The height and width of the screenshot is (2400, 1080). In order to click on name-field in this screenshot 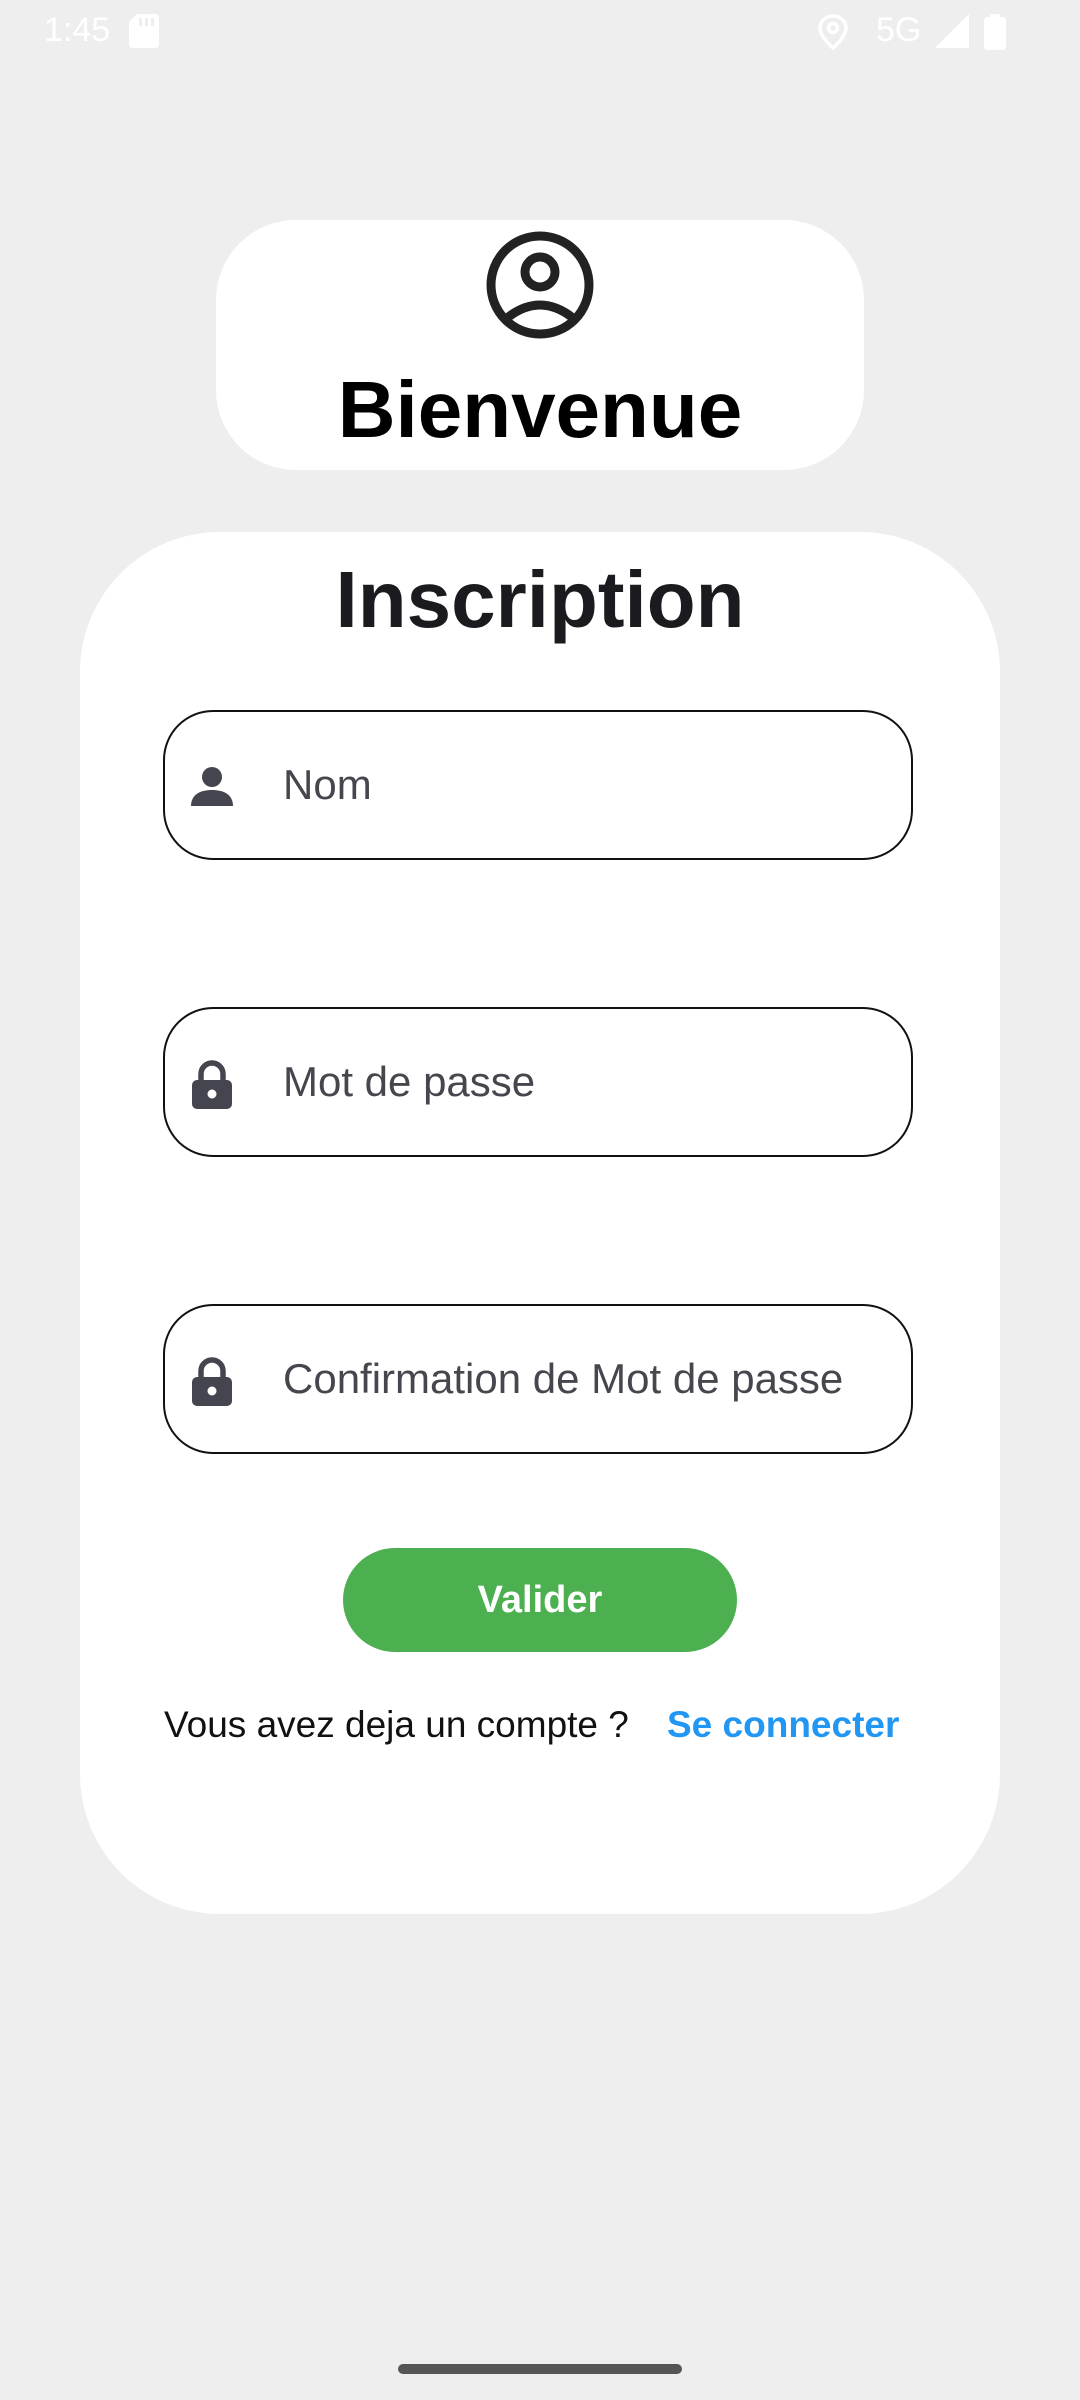, I will do `click(538, 785)`.